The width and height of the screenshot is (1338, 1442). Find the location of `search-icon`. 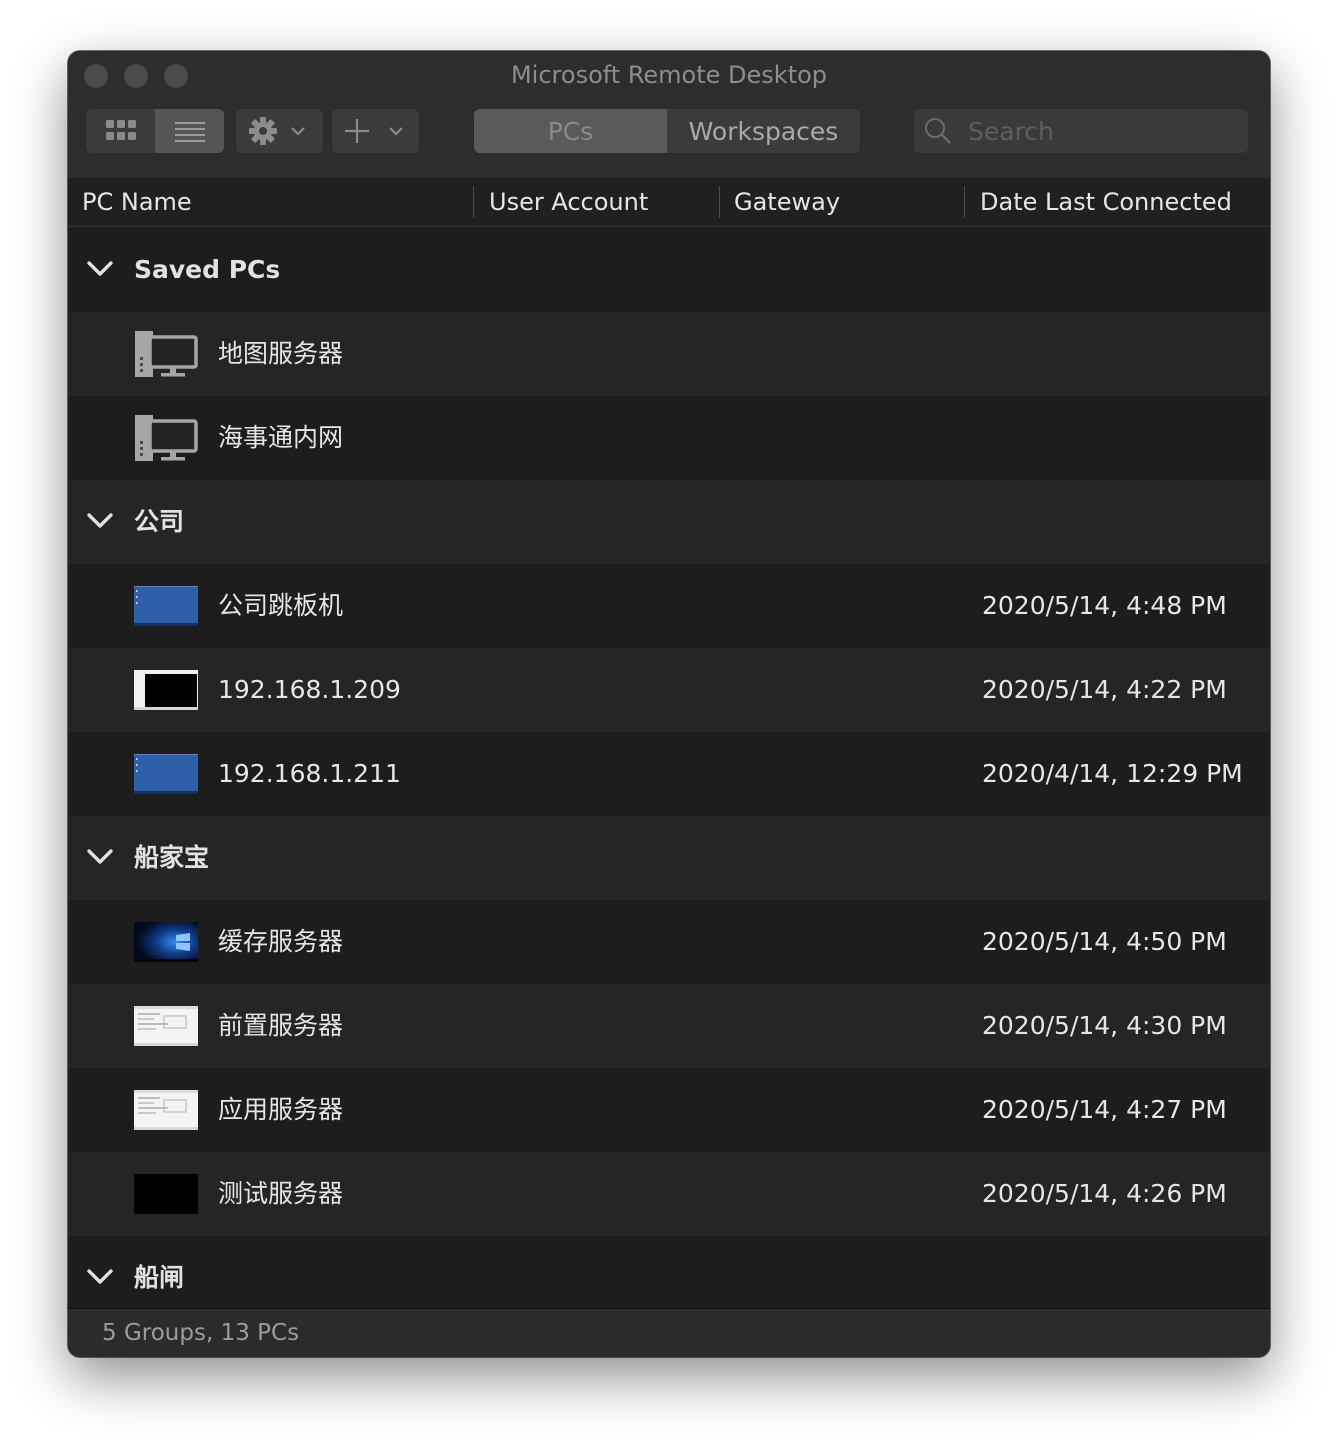

search-icon is located at coordinates (938, 131).